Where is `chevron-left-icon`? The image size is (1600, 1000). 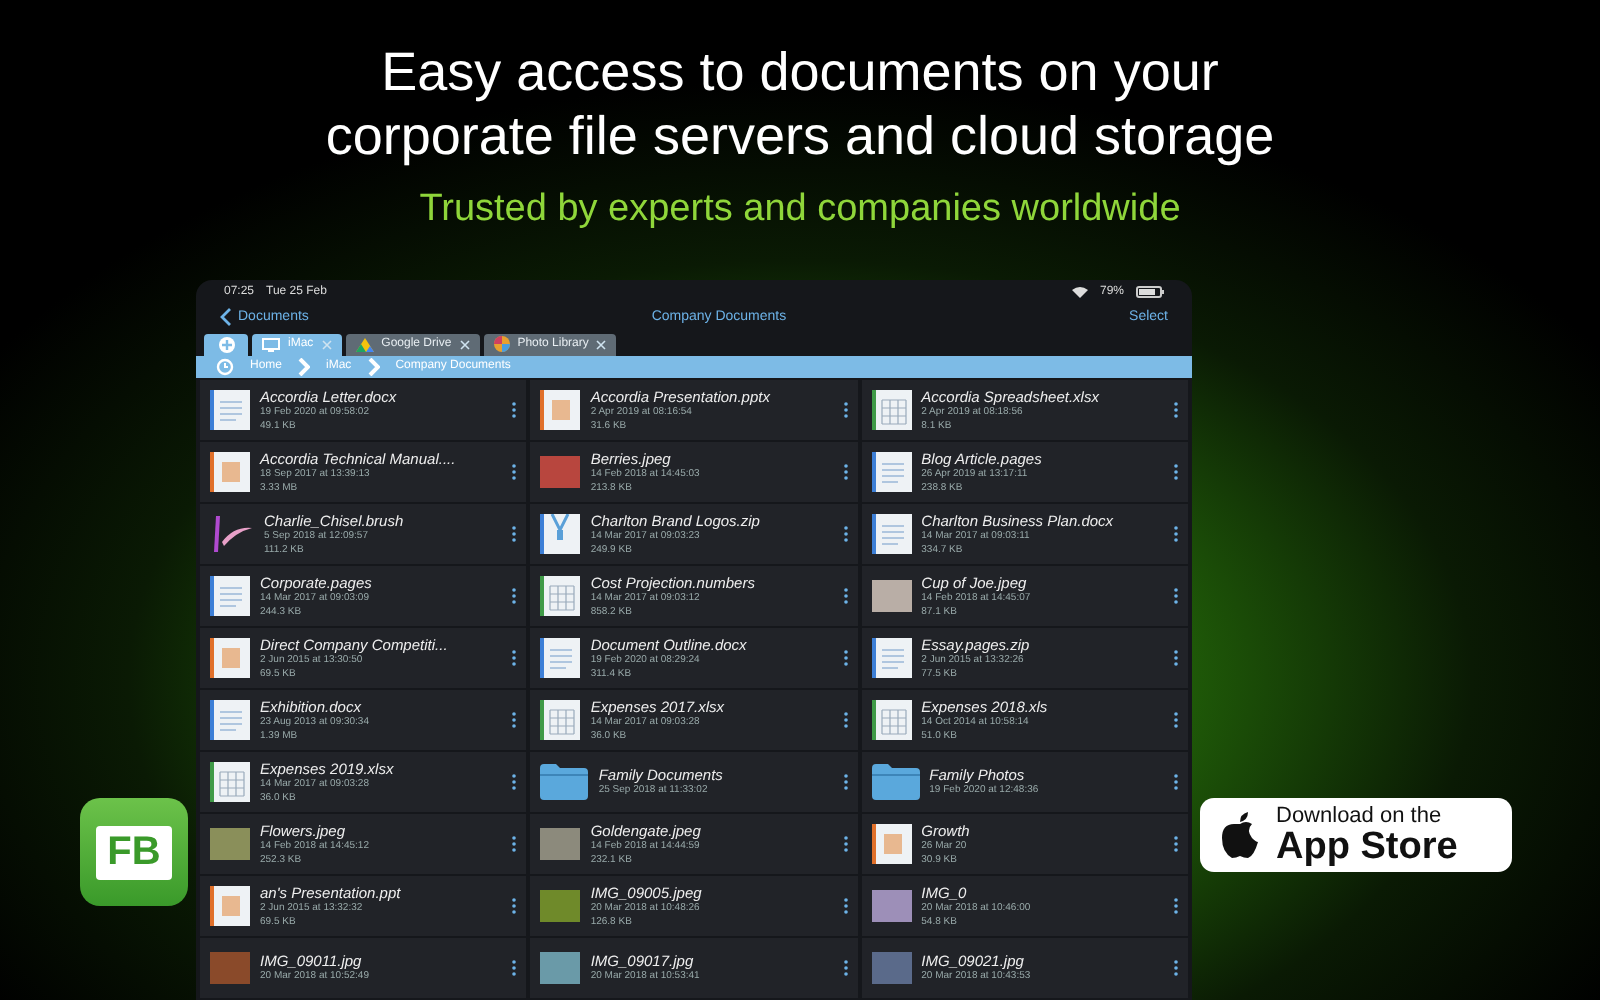 chevron-left-icon is located at coordinates (226, 317).